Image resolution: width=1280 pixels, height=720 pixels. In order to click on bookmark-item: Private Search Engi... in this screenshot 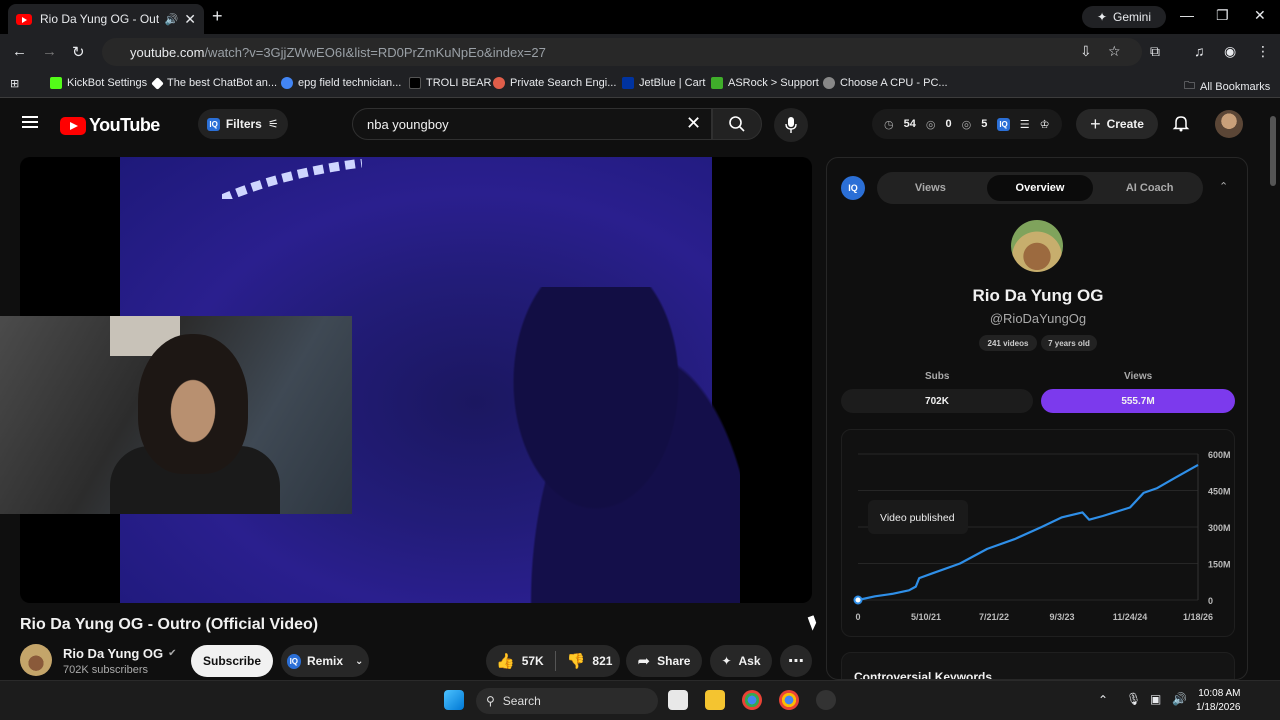, I will do `click(554, 83)`.